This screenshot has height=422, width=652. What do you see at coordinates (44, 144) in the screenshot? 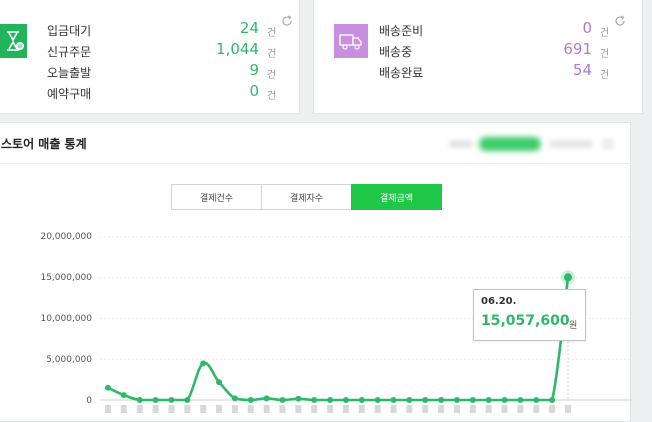
I see `panel-title: 스토어 매출 통계` at bounding box center [44, 144].